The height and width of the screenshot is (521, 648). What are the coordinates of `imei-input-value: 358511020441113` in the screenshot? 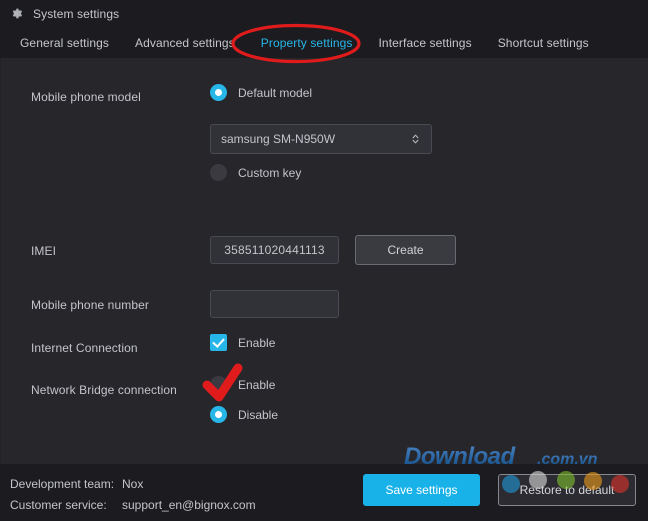 It's located at (274, 250).